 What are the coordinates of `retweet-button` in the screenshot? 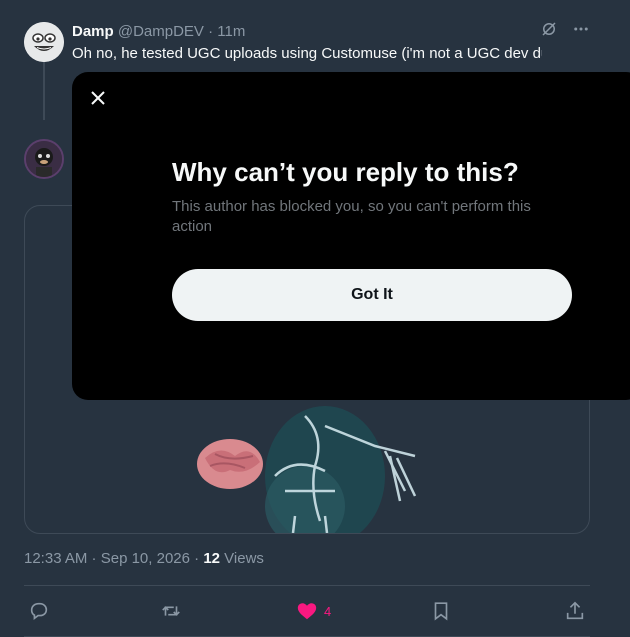 It's located at (171, 611).